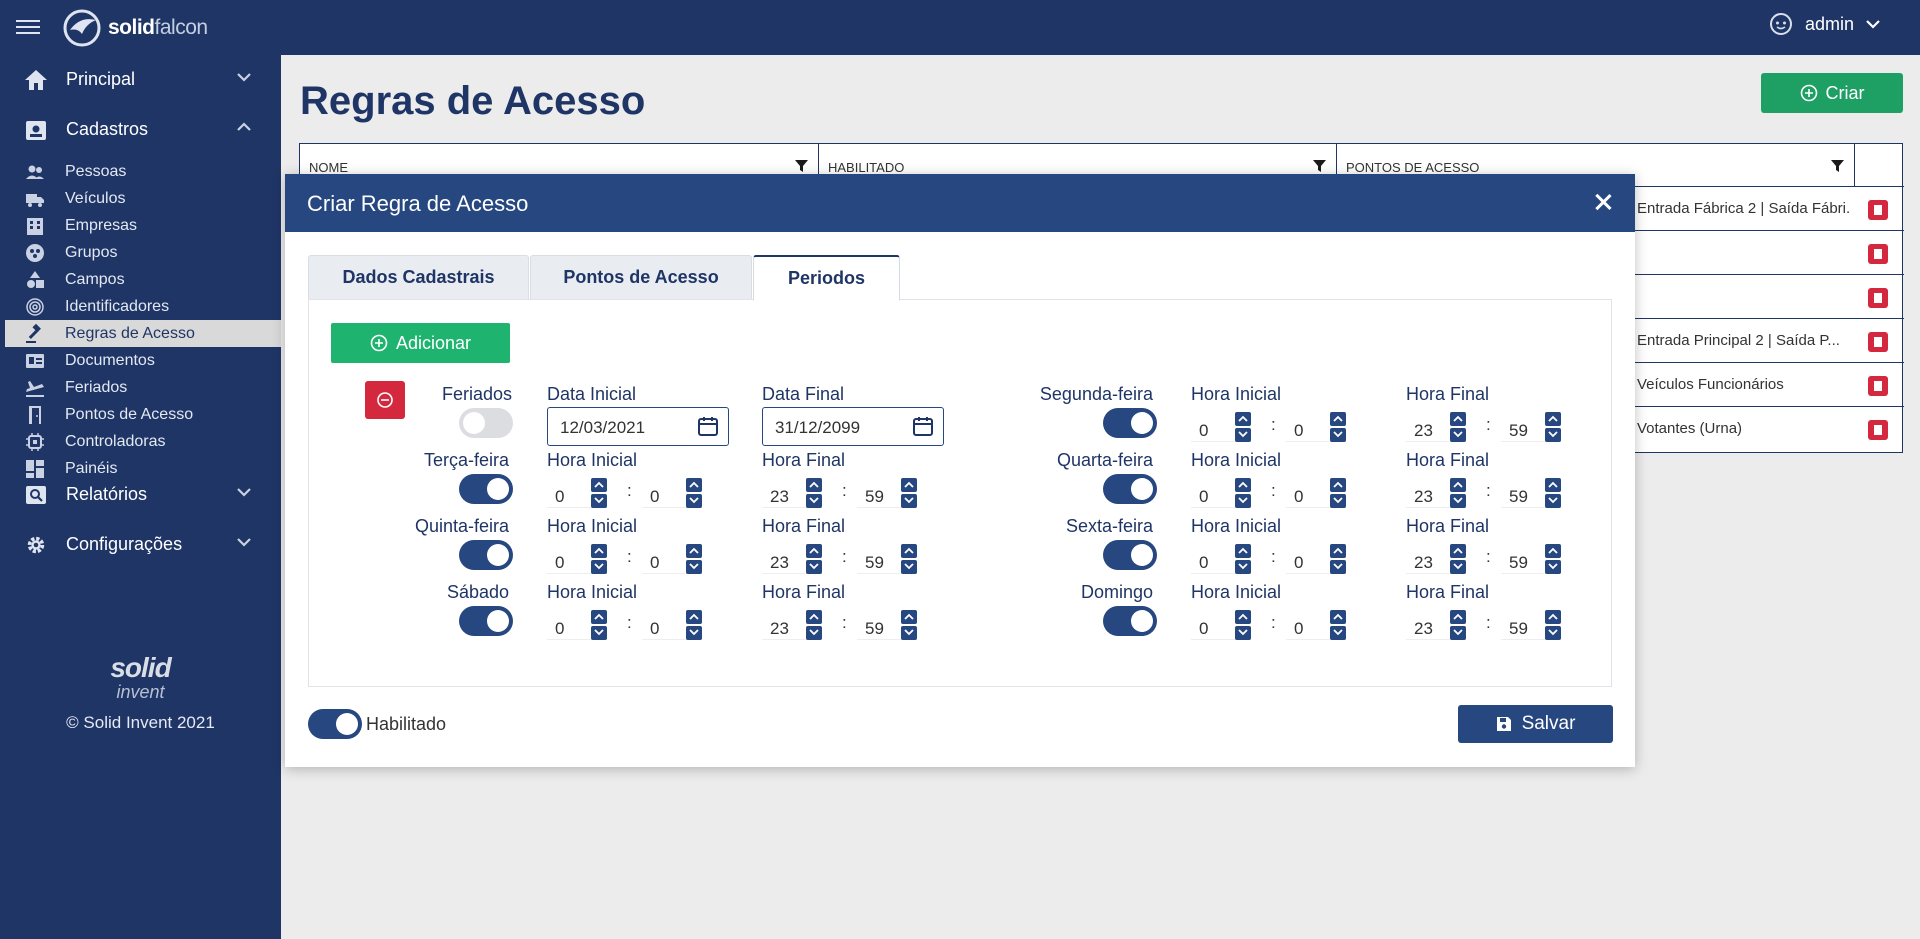  Describe the element at coordinates (140, 79) in the screenshot. I see `sidebar-group-principal: Principal` at that location.